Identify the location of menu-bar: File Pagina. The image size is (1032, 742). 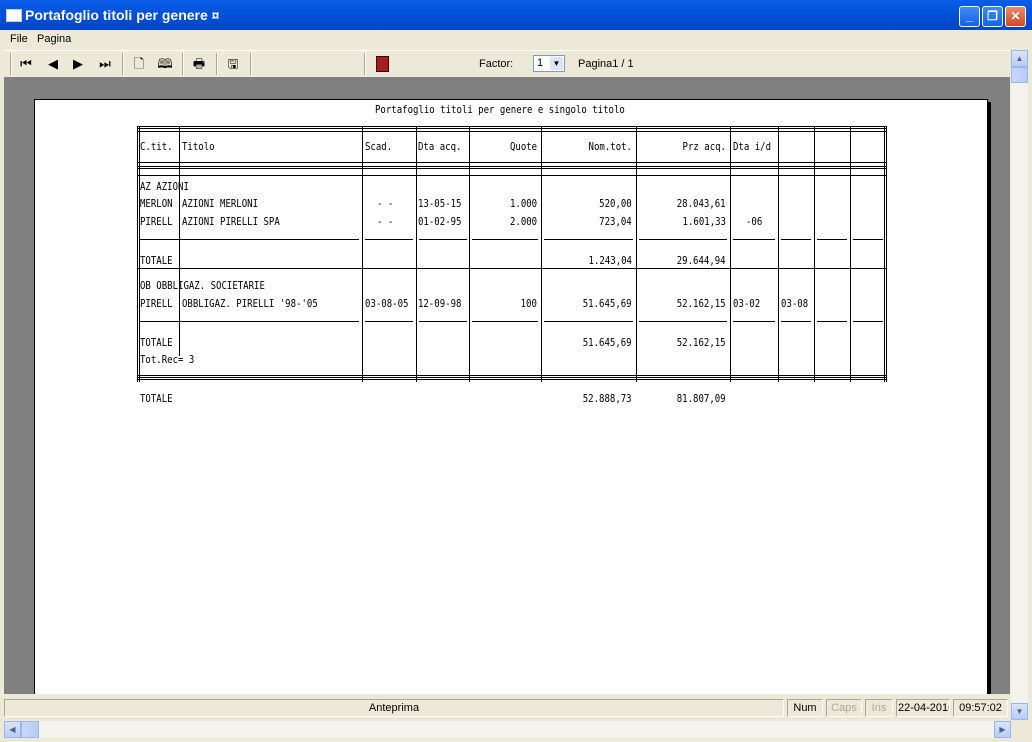
(516, 40).